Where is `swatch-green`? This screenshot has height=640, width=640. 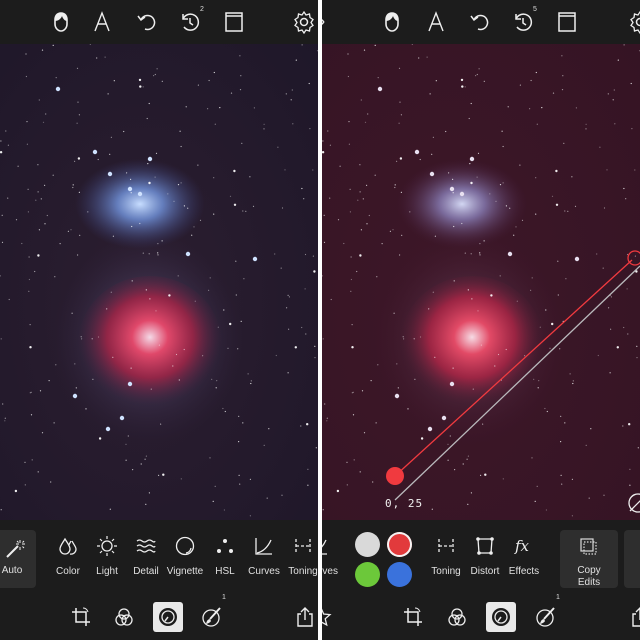 swatch-green is located at coordinates (367, 574).